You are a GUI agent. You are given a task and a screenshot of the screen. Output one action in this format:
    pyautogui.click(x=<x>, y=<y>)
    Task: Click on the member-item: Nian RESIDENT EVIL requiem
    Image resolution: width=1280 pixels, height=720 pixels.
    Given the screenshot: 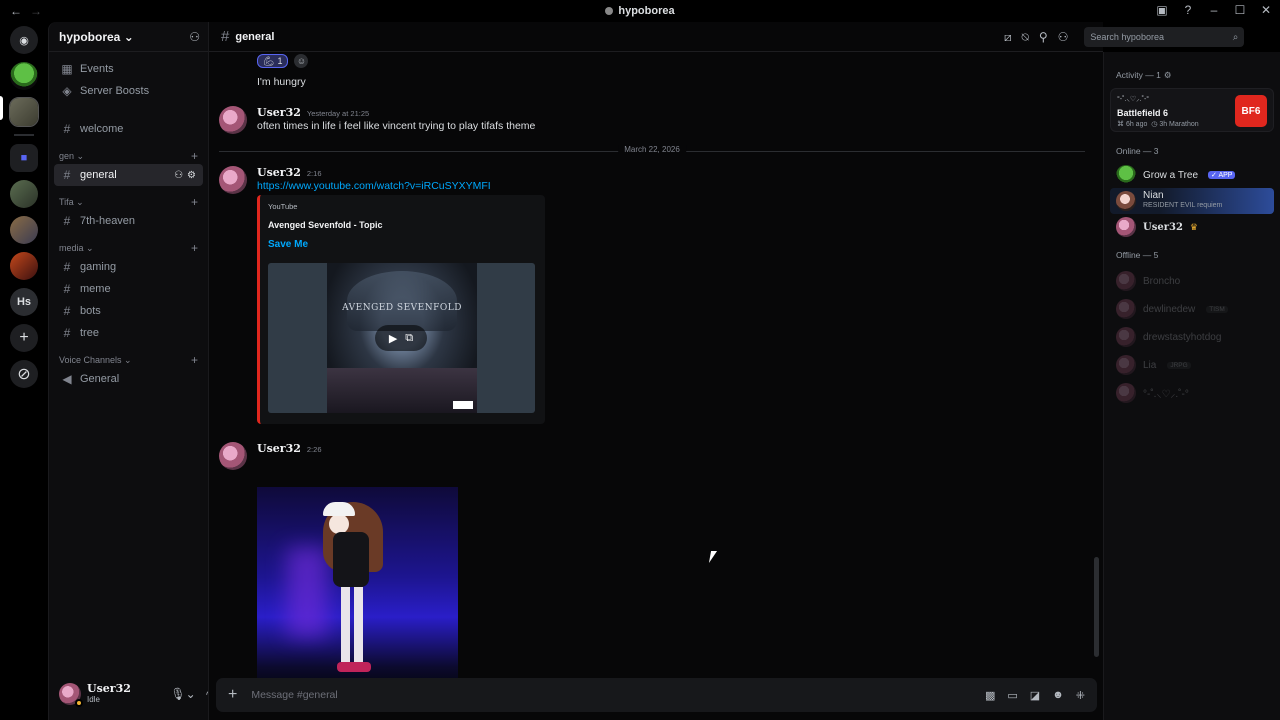 What is the action you would take?
    pyautogui.click(x=1192, y=201)
    